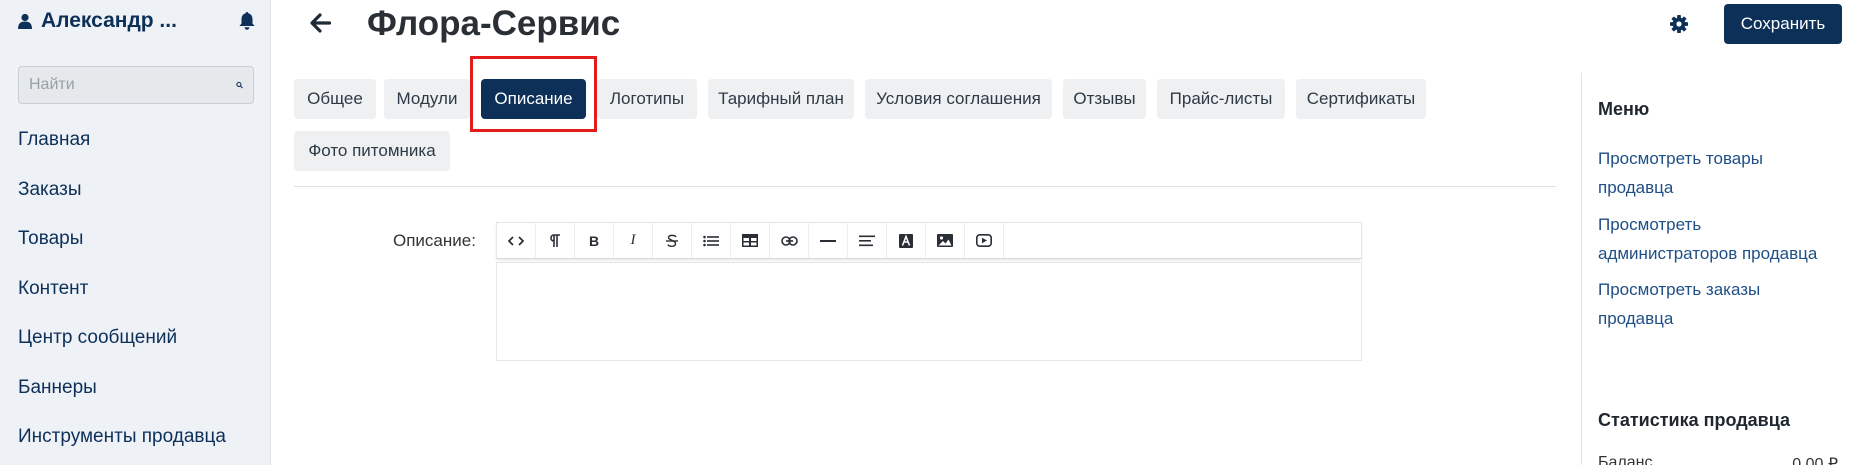 The height and width of the screenshot is (465, 1860). What do you see at coordinates (1783, 24) in the screenshot?
I see `save-button: Сохранить` at bounding box center [1783, 24].